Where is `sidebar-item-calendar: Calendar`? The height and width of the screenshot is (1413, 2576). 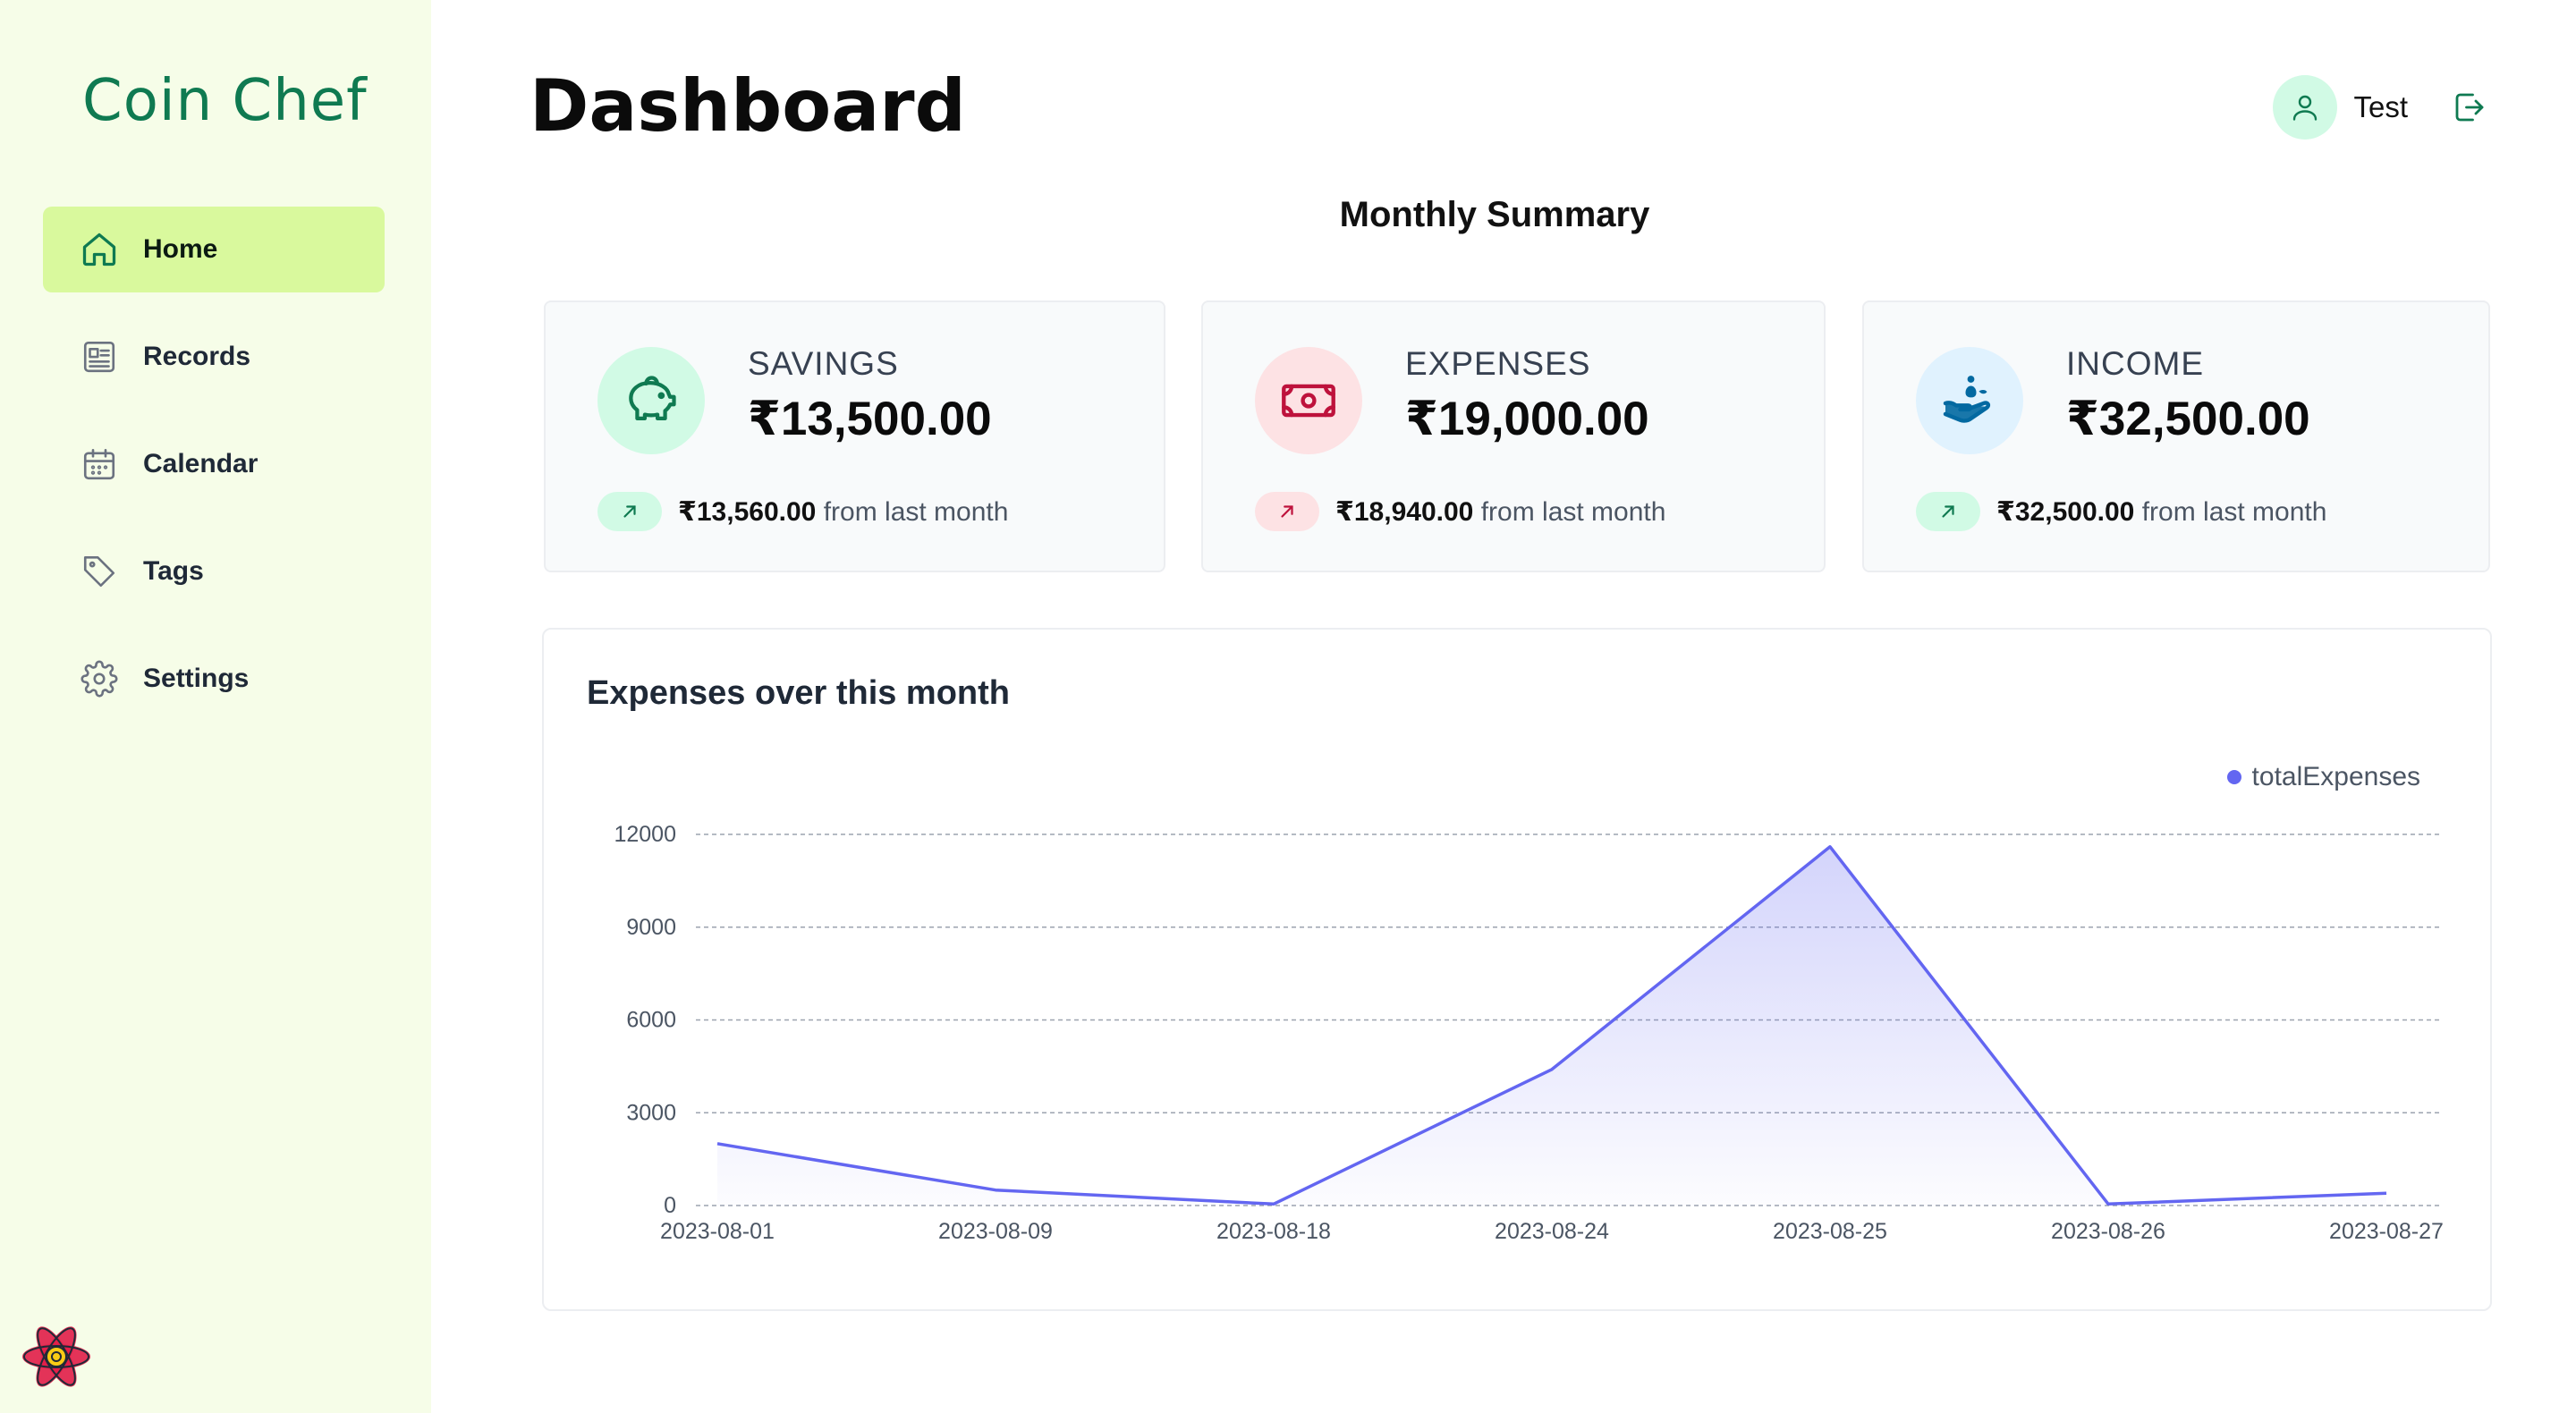 sidebar-item-calendar: Calendar is located at coordinates (214, 464).